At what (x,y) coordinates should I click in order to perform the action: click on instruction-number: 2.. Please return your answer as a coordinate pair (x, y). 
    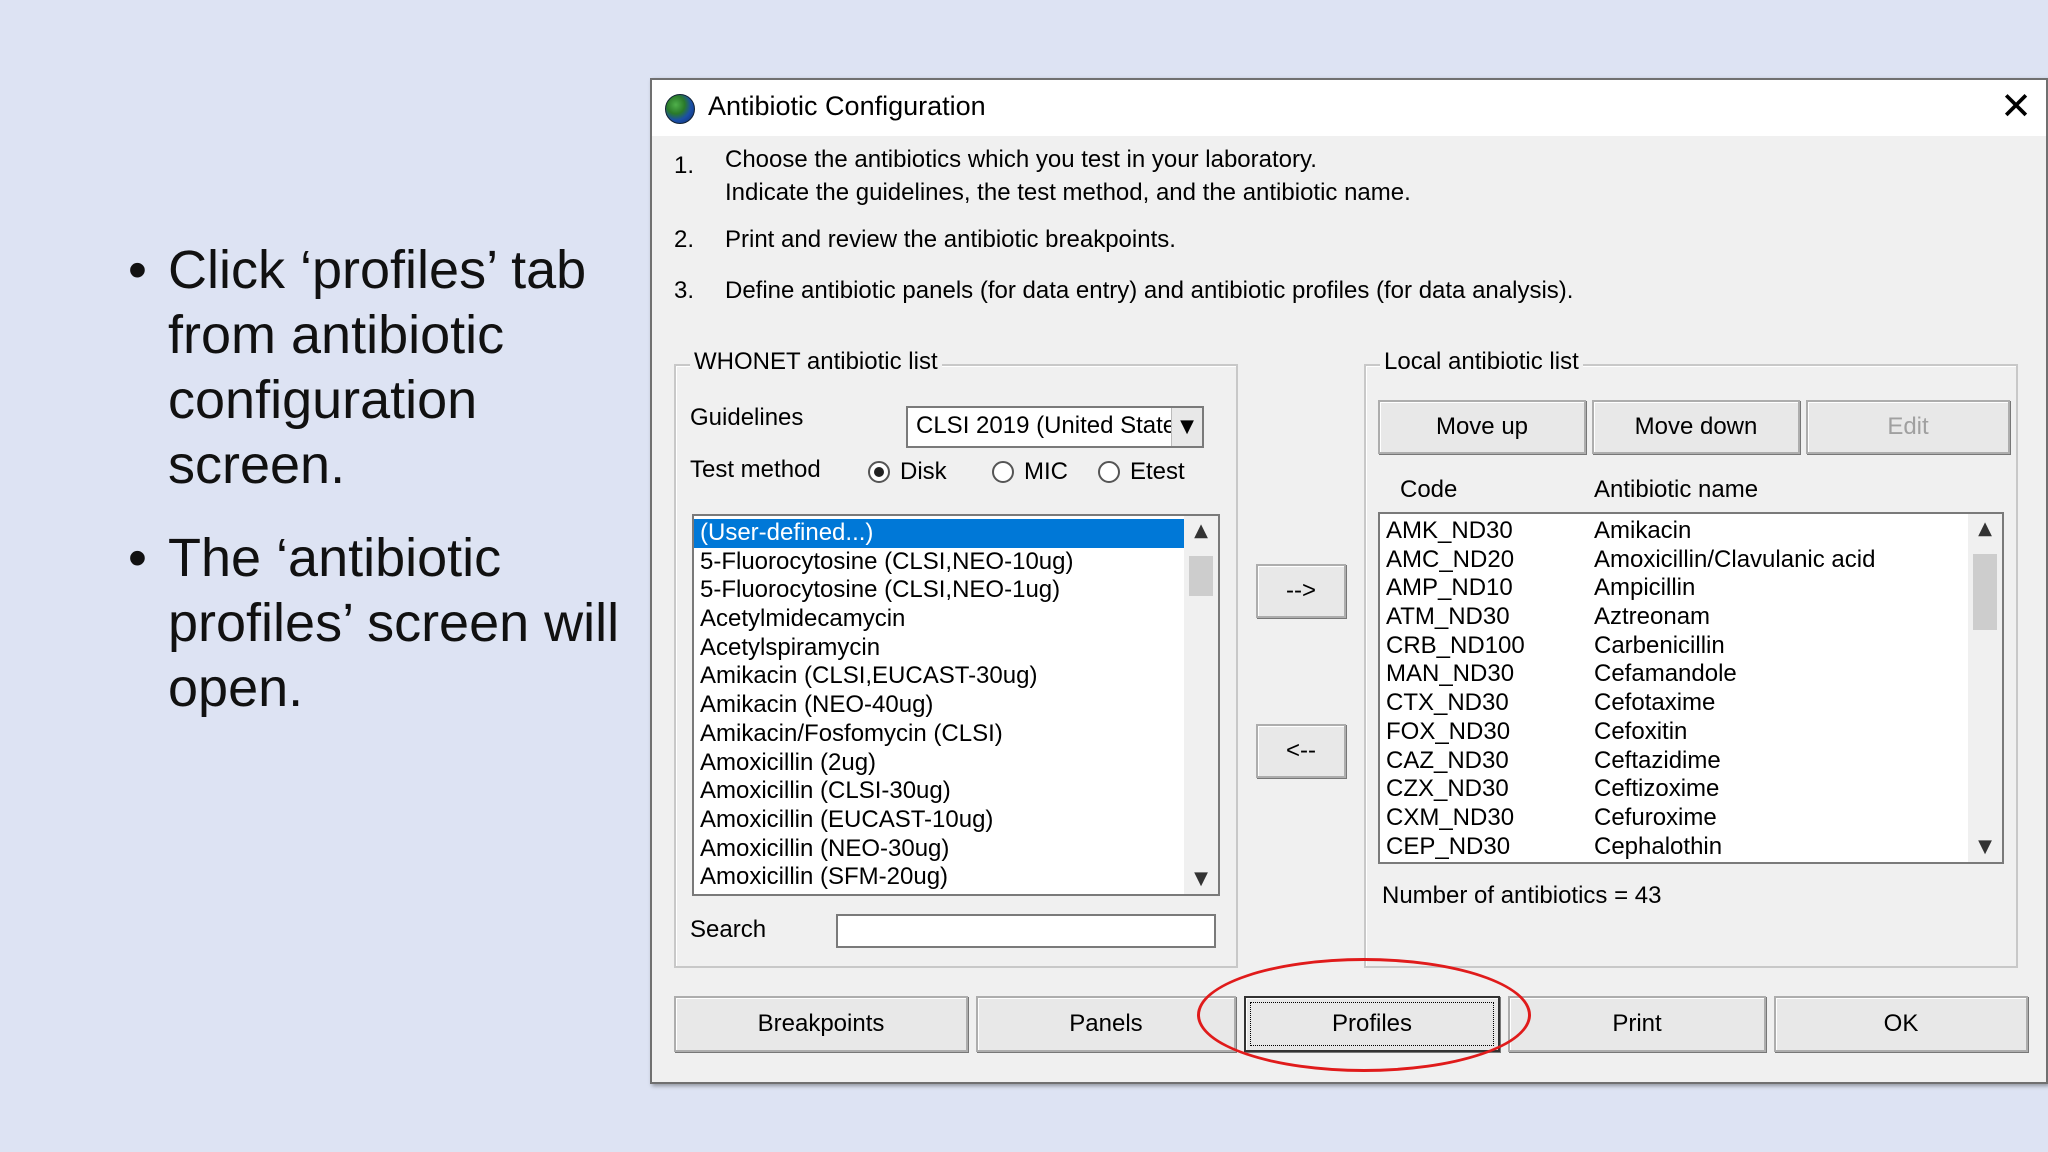
    Looking at the image, I should click on (684, 239).